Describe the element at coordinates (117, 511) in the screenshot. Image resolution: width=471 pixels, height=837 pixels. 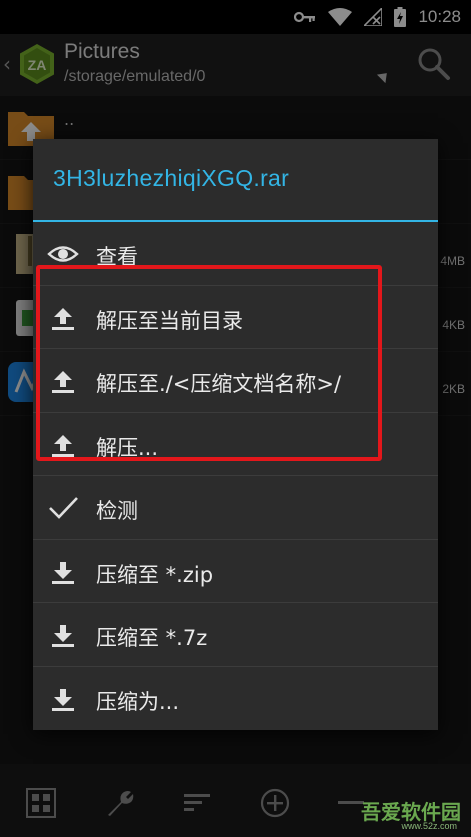
I see `menu-item-label: 检测` at that location.